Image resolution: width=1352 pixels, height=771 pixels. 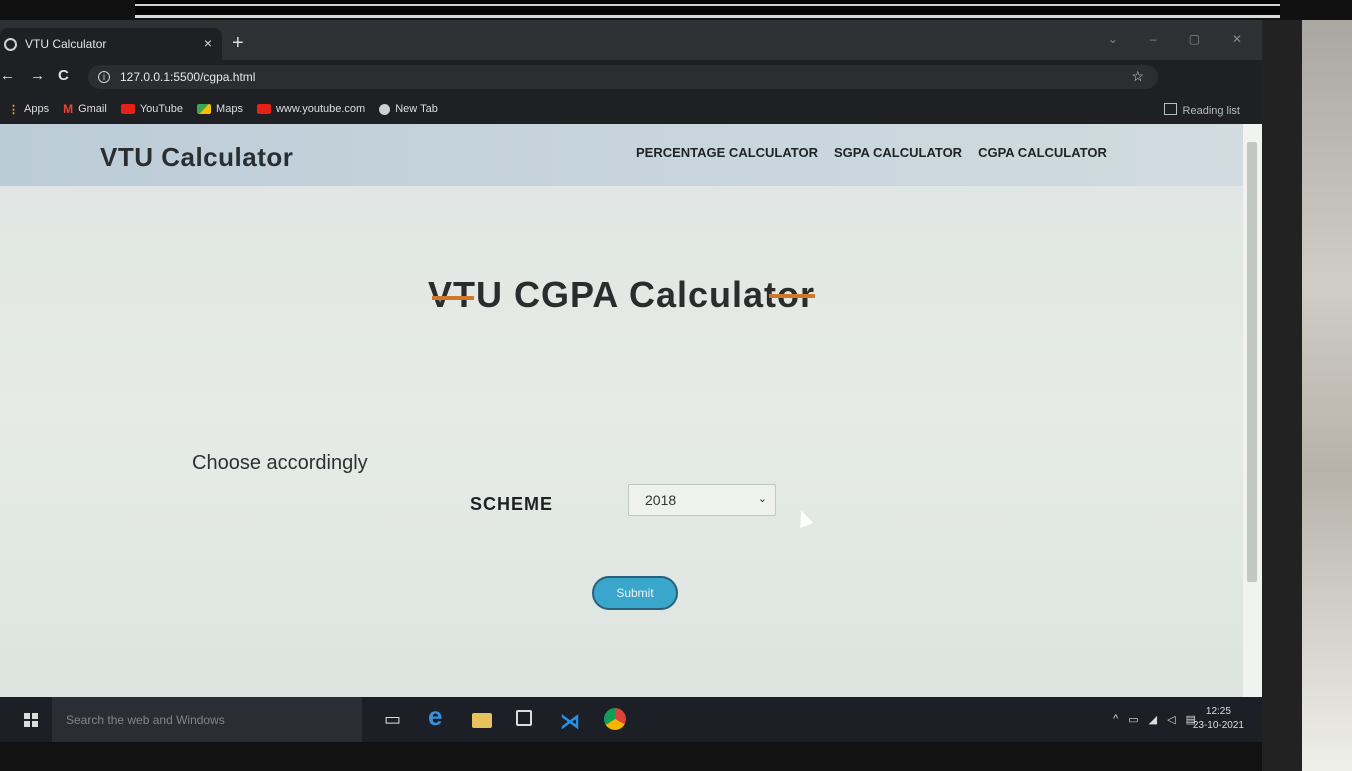 What do you see at coordinates (1042, 152) in the screenshot?
I see `nav-link-cgpa: CGPA CALCULATOR` at bounding box center [1042, 152].